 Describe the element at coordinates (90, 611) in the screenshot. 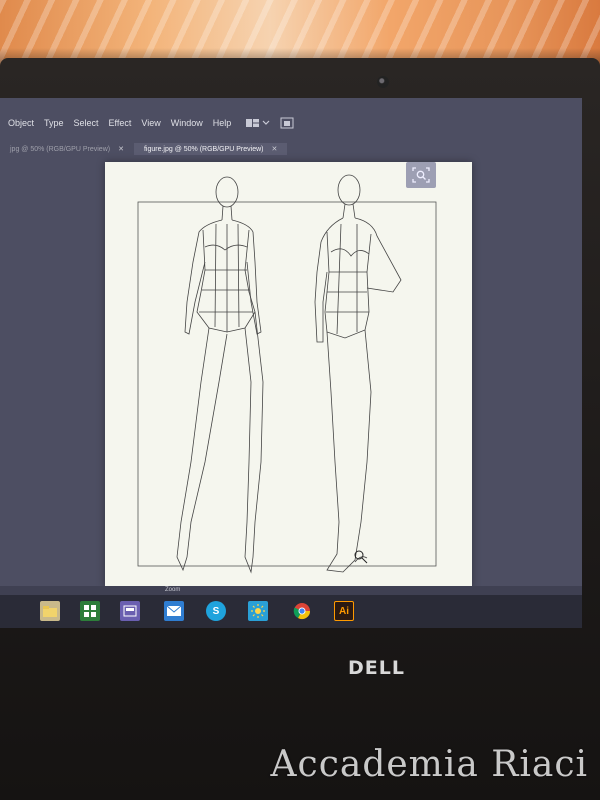

I see `store-icon` at that location.